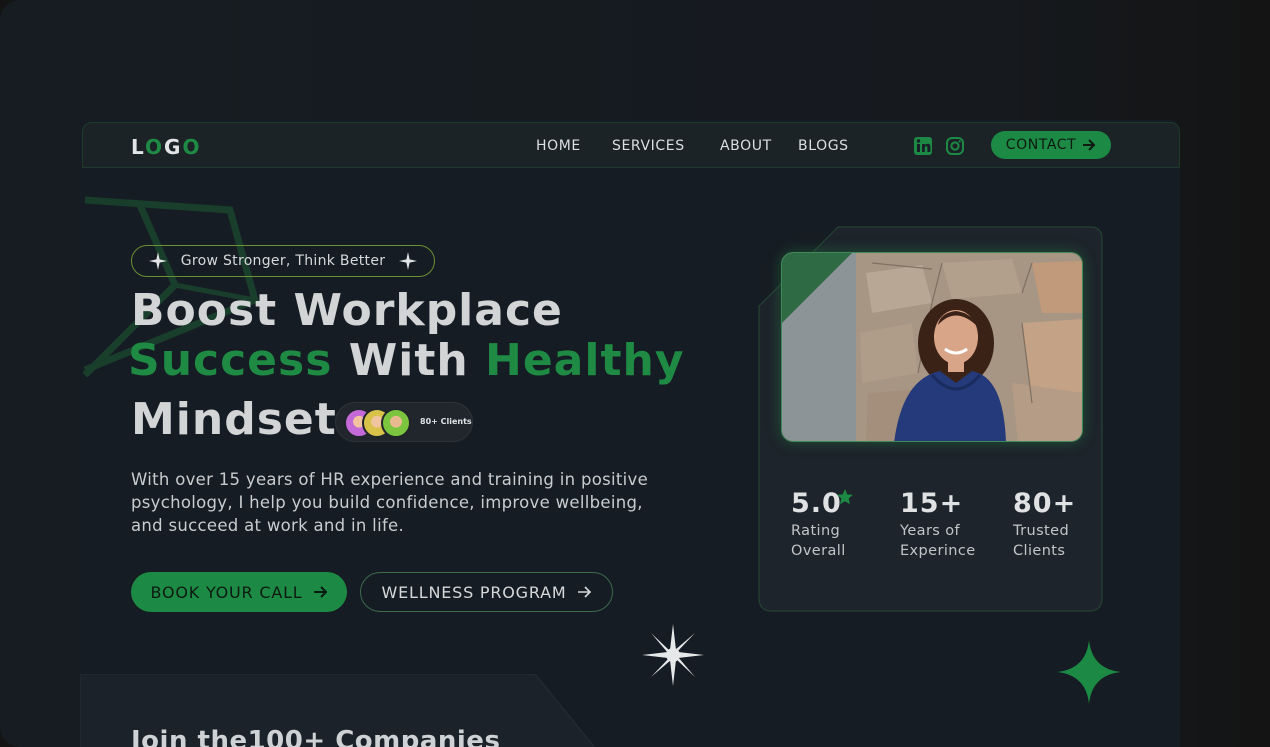  I want to click on tagline-badge: Grow Stronger, Think Better, so click(283, 261).